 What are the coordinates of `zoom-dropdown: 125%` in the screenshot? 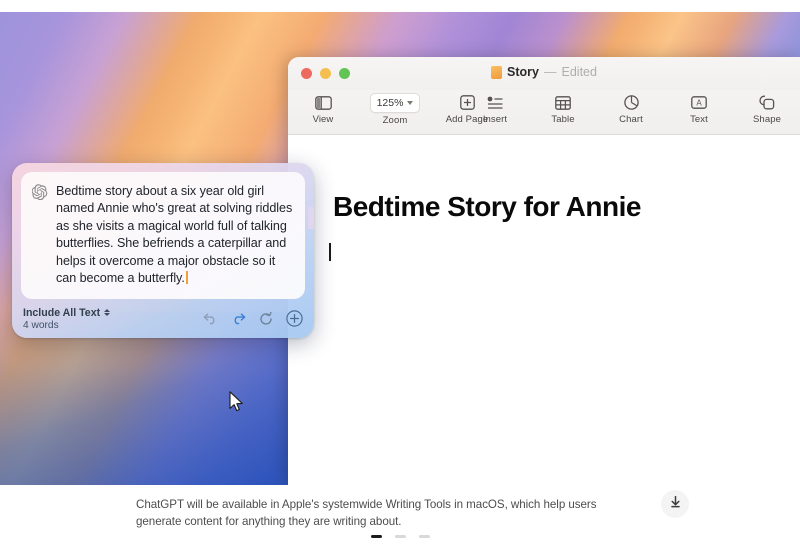 It's located at (395, 103).